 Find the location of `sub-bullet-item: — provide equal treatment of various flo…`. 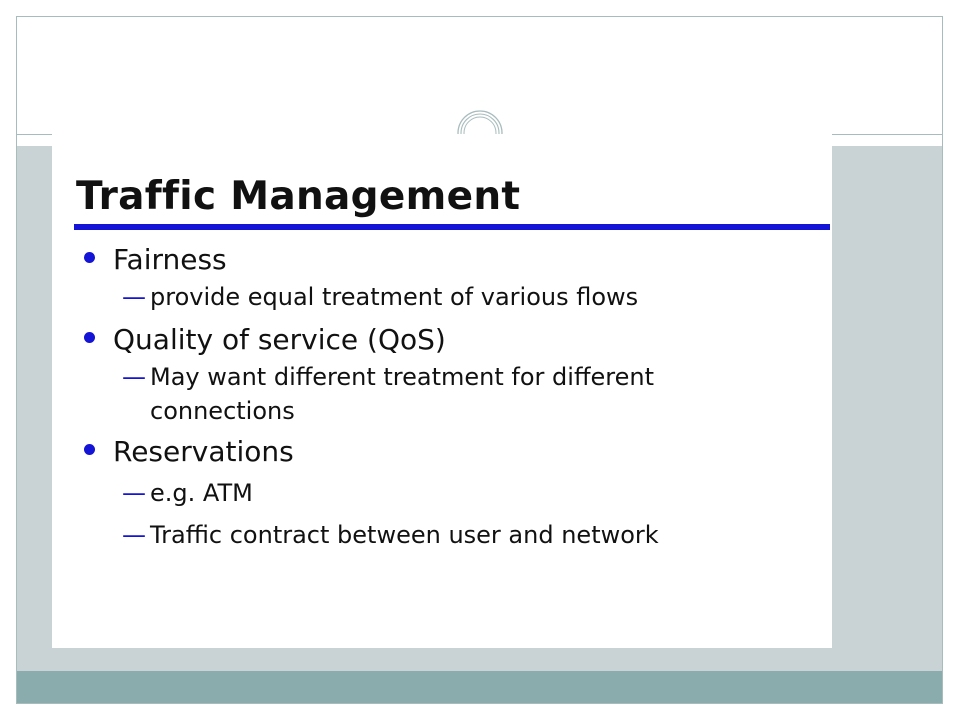

sub-bullet-item: — provide equal treatment of various flo… is located at coordinates (450, 297).